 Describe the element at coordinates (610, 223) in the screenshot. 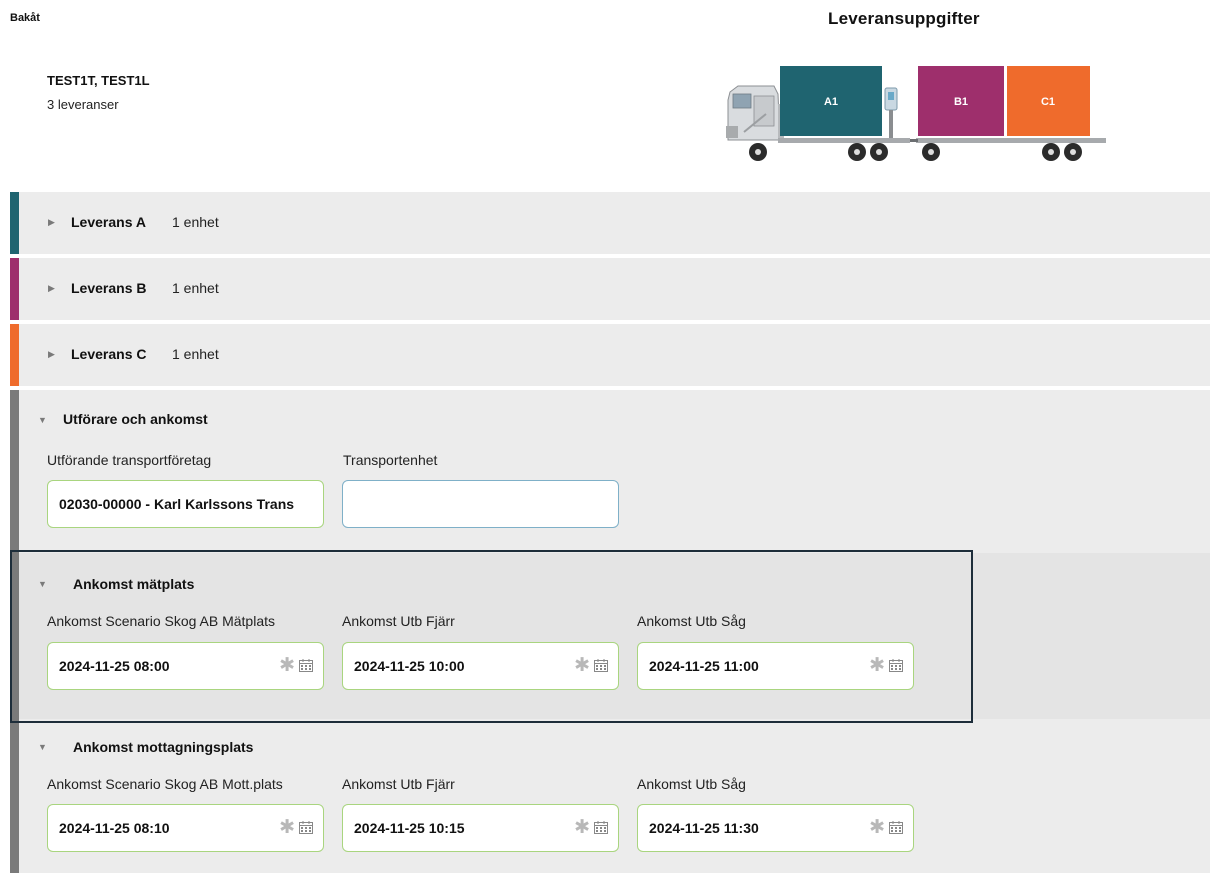

I see `delivery-row-a: ▶ Leverans A 1 enhet` at that location.